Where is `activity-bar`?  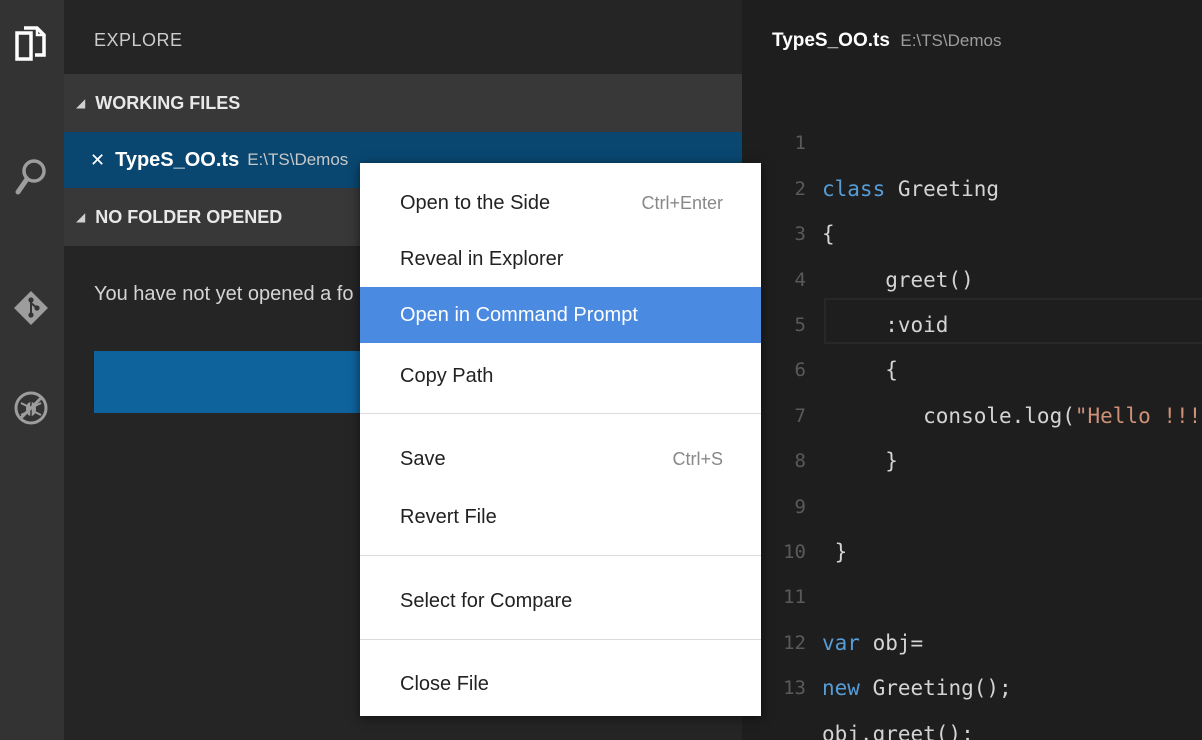 activity-bar is located at coordinates (32, 370).